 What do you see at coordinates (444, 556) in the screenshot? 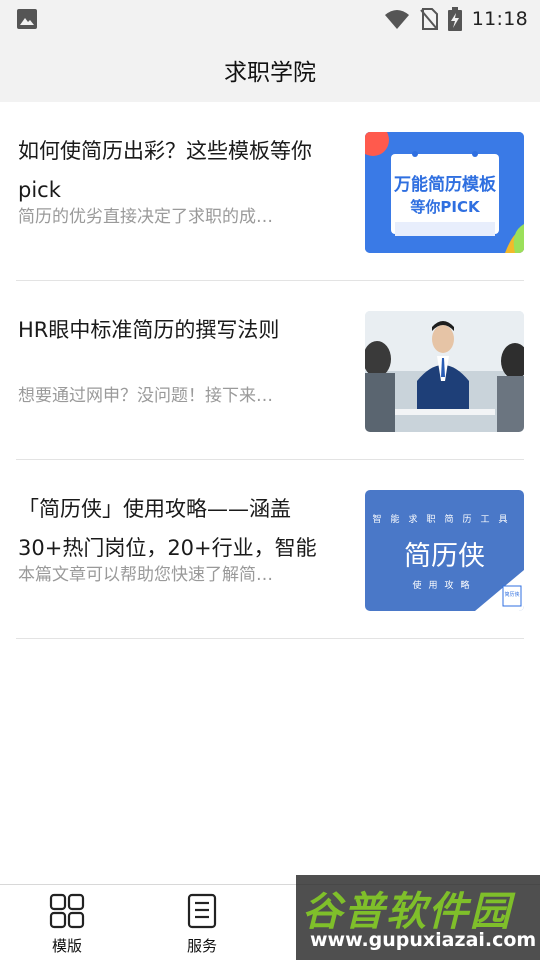
I see `thumb-main-text: 简历侠` at bounding box center [444, 556].